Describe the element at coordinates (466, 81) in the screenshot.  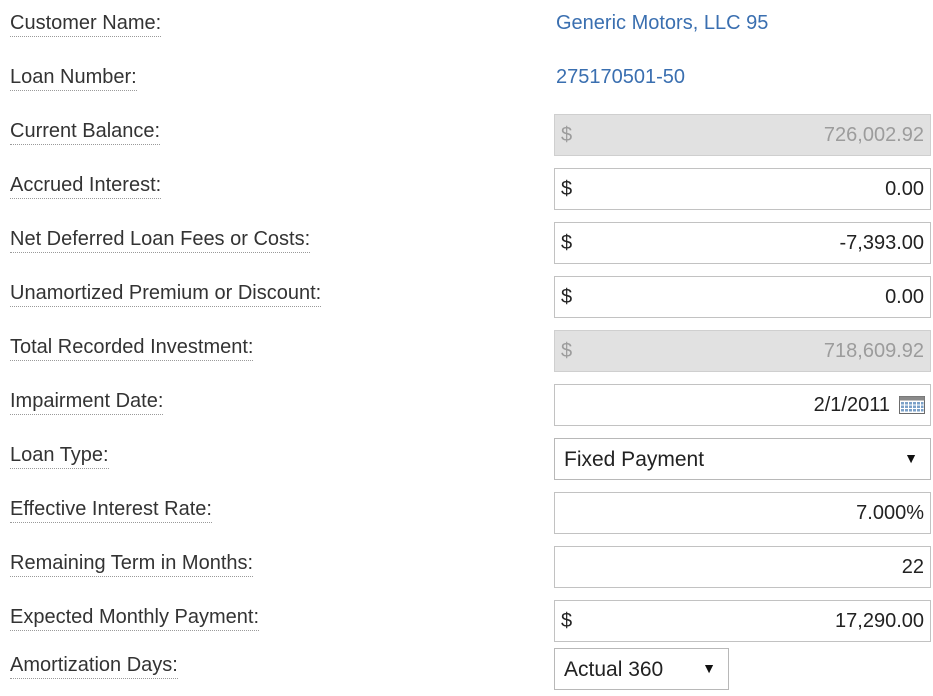
I see `loan-number-row: Loan Number: 275170501-50` at that location.